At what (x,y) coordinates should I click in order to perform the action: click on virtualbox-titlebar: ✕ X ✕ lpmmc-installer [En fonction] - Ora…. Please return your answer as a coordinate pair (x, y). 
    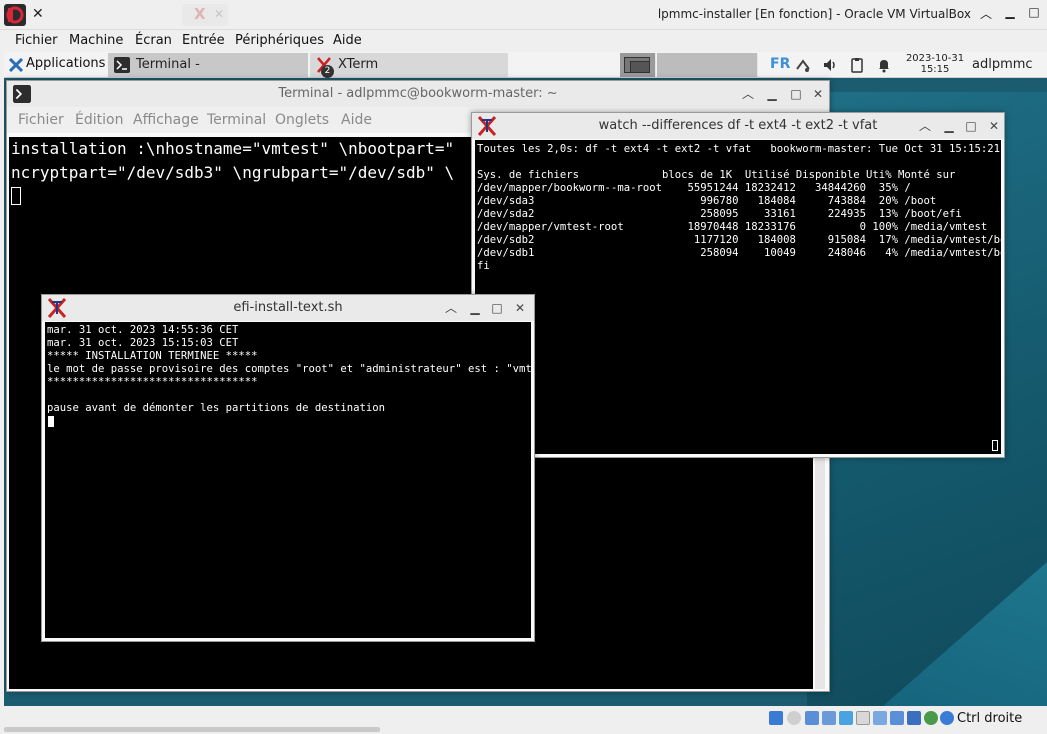
    Looking at the image, I should click on (523, 15).